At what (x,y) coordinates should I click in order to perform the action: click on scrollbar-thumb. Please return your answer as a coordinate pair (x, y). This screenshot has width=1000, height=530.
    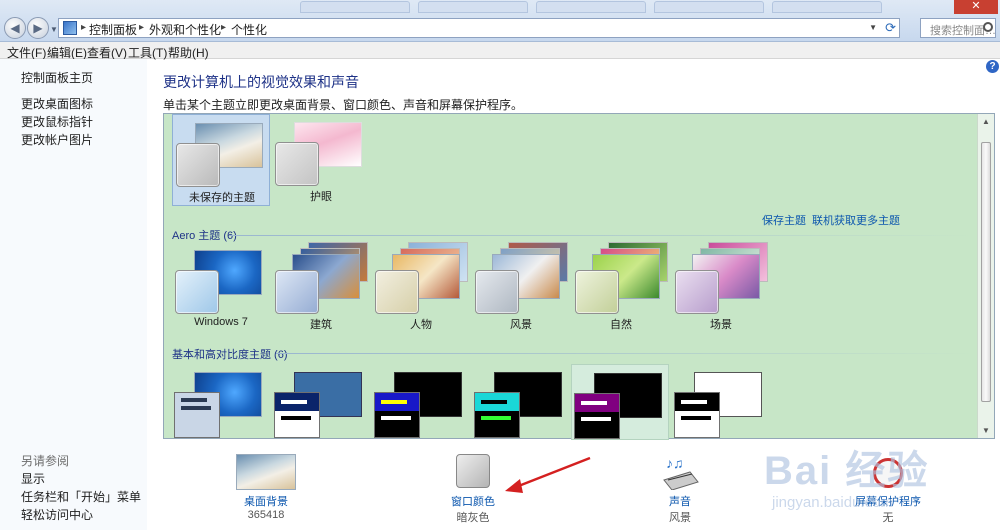
    Looking at the image, I should click on (986, 272).